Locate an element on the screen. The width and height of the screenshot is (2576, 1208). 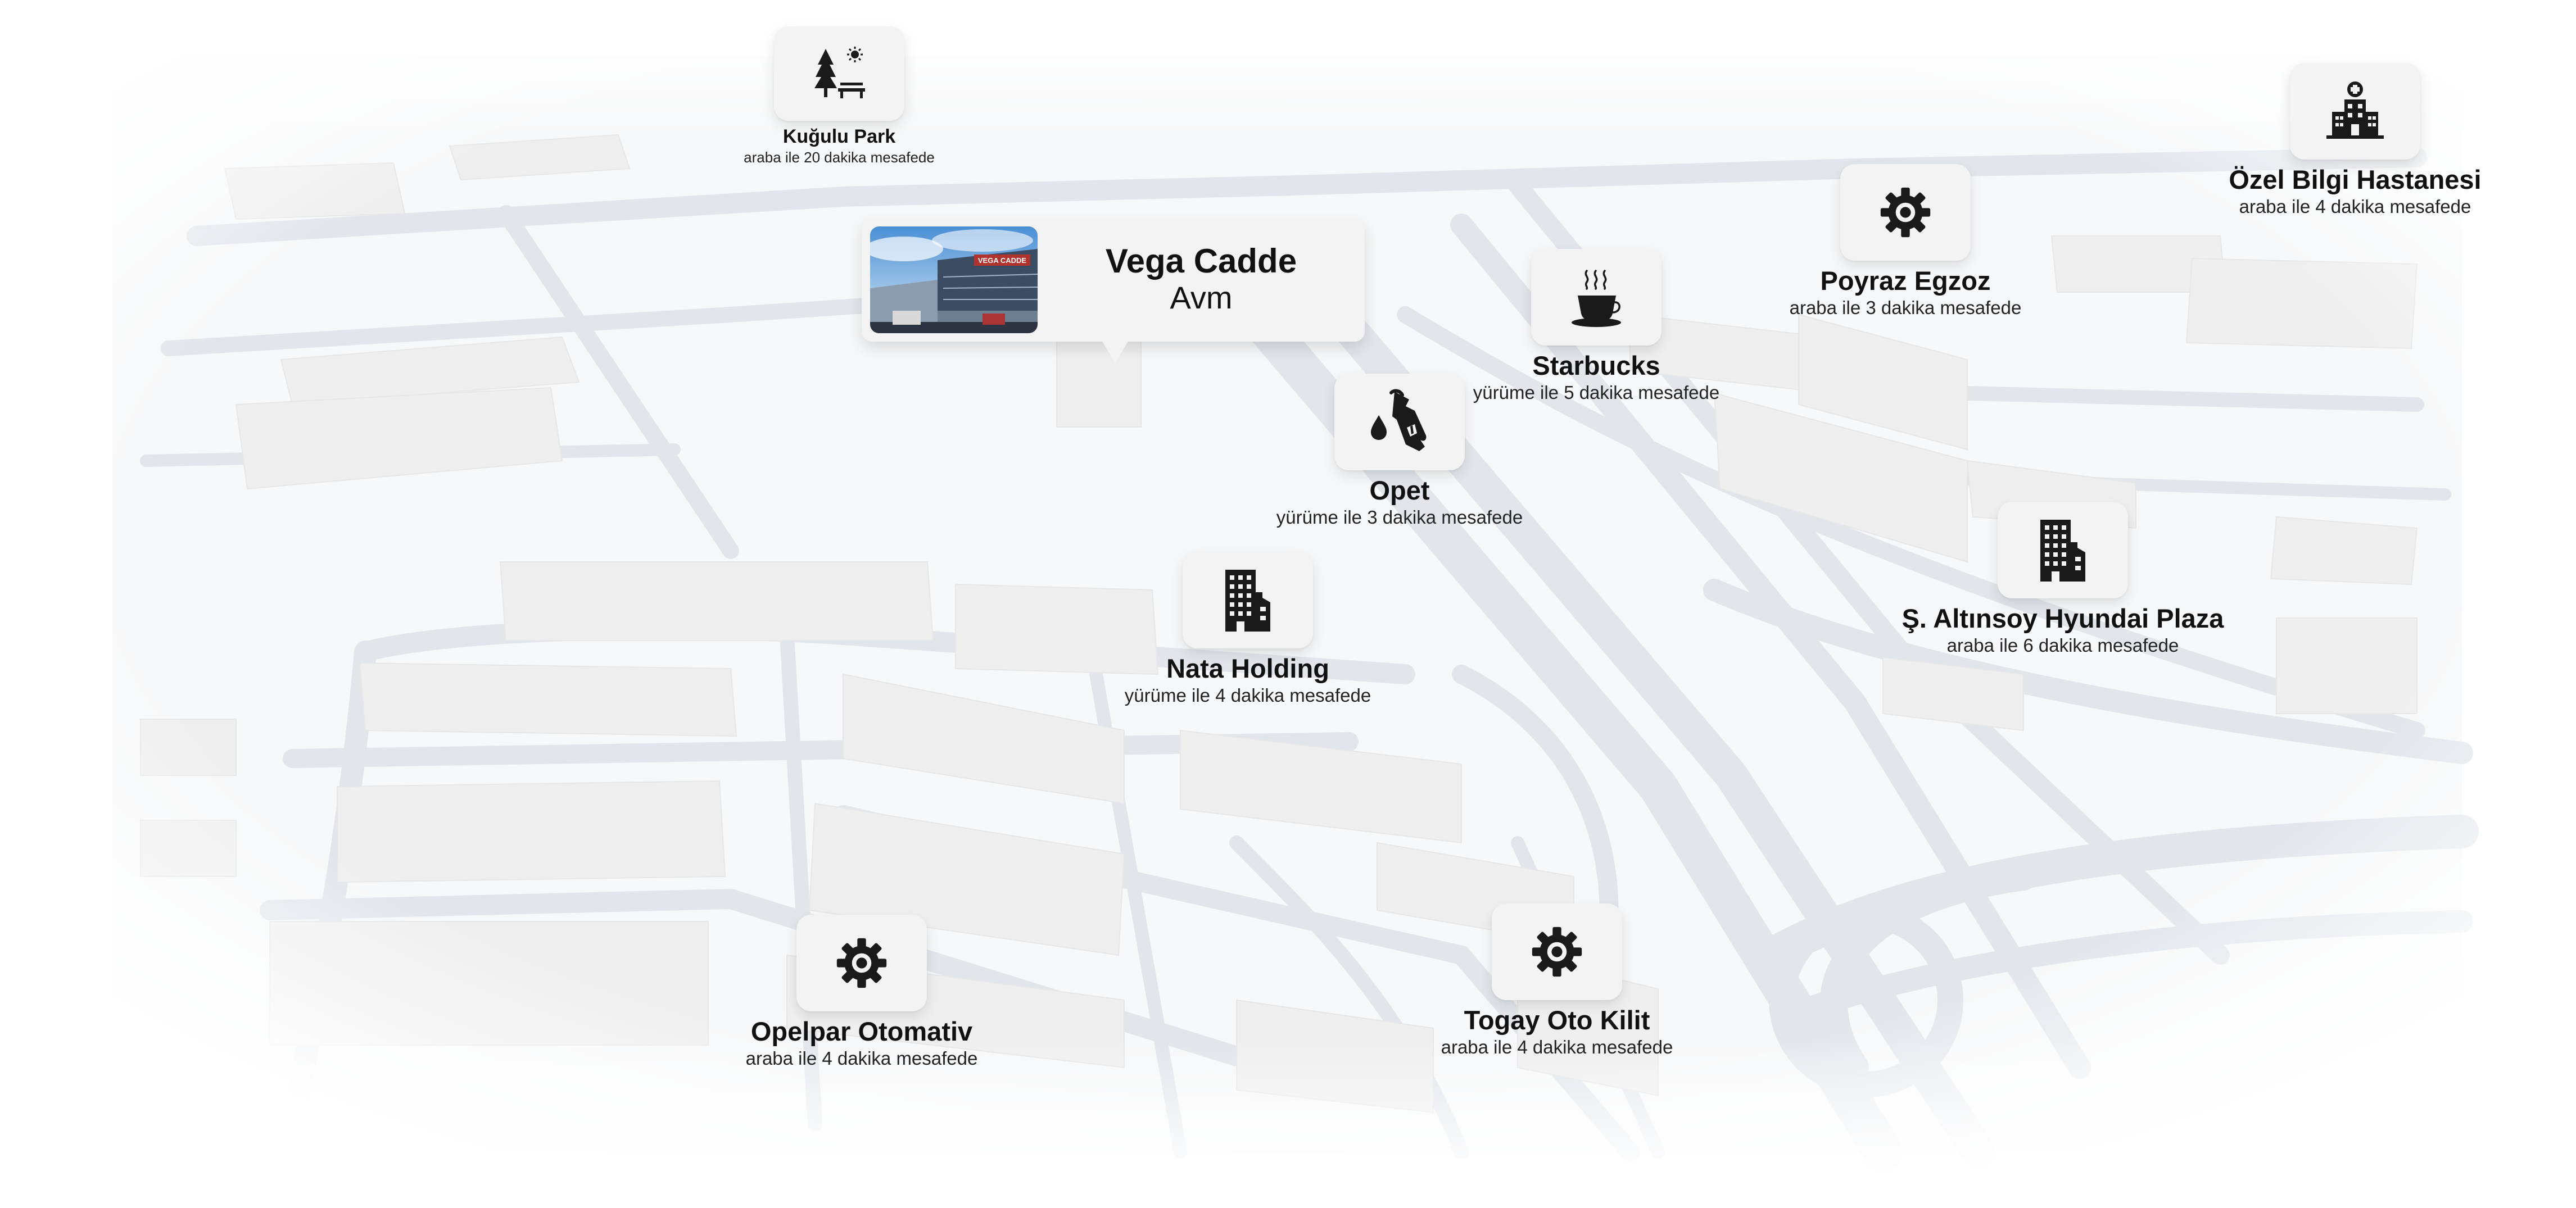
poi-name: Kuğulu Park is located at coordinates (839, 136).